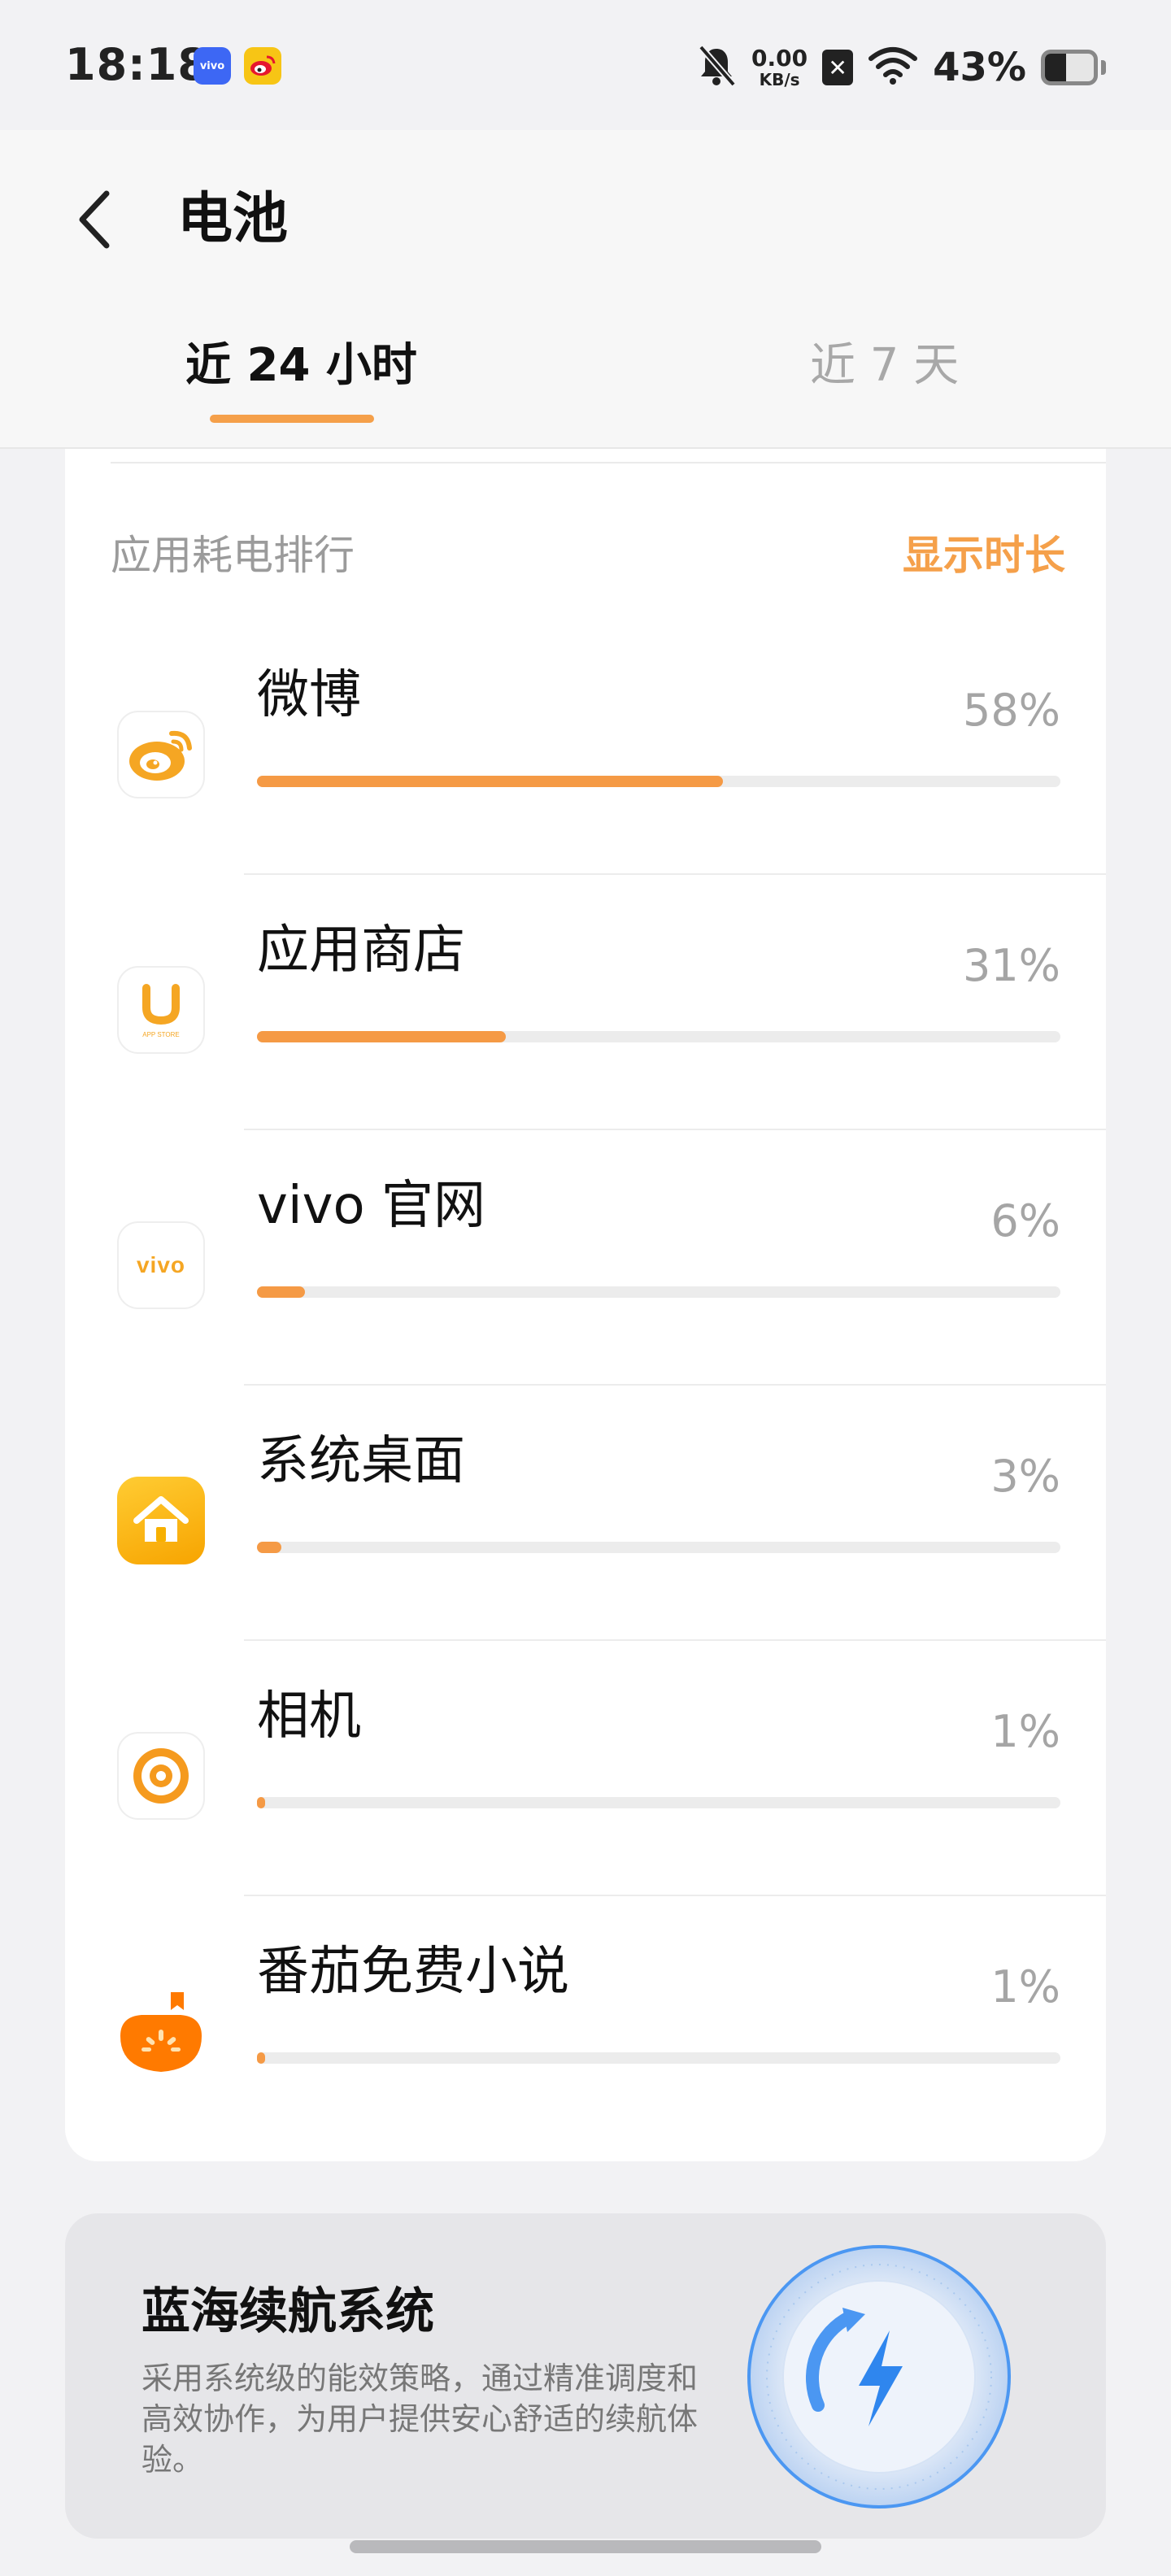 The width and height of the screenshot is (1171, 2576). Describe the element at coordinates (413, 1972) in the screenshot. I see `app-name: 番茄免费小说` at that location.